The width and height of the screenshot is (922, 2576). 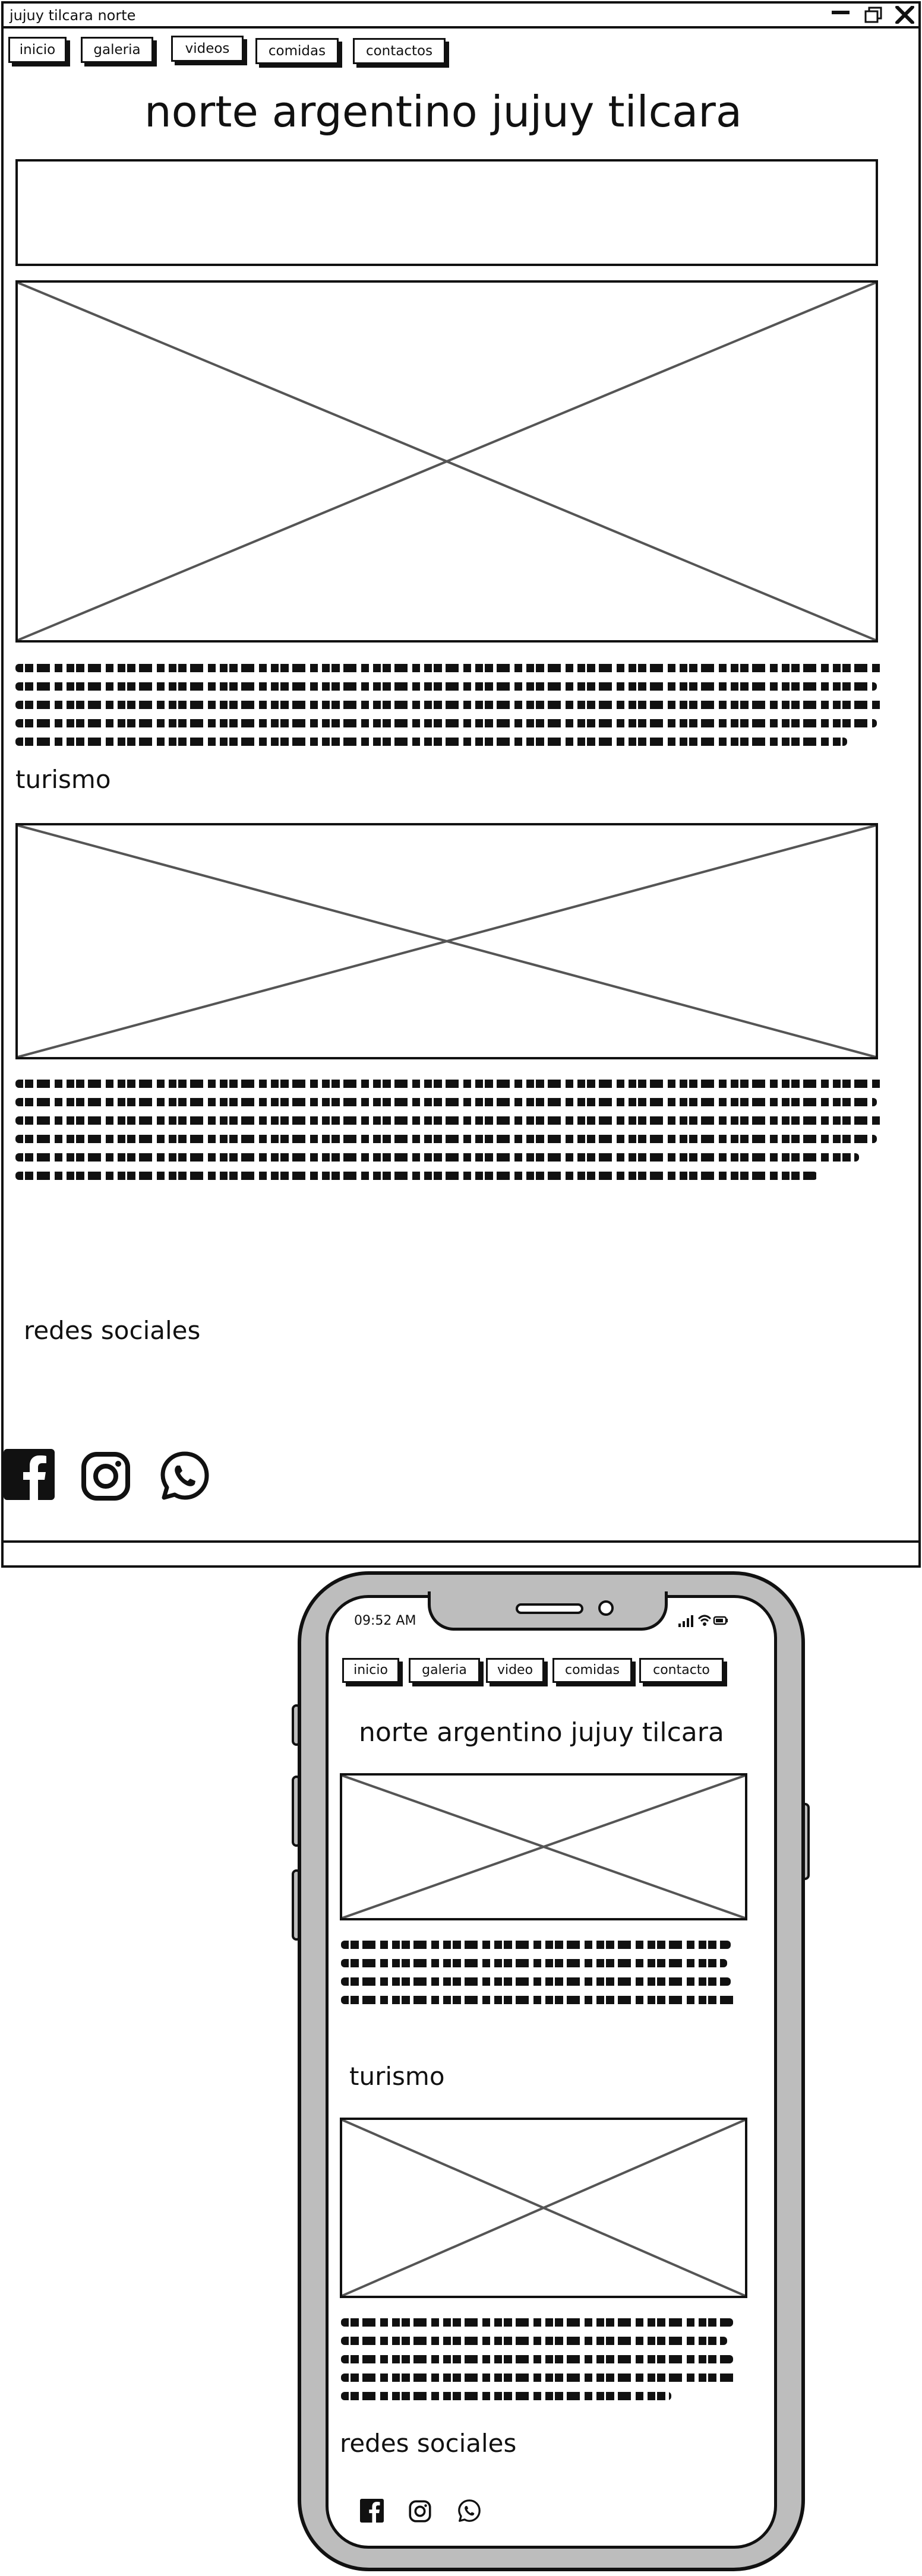 I want to click on mobile-nav-contacto: contacto, so click(x=681, y=1670).